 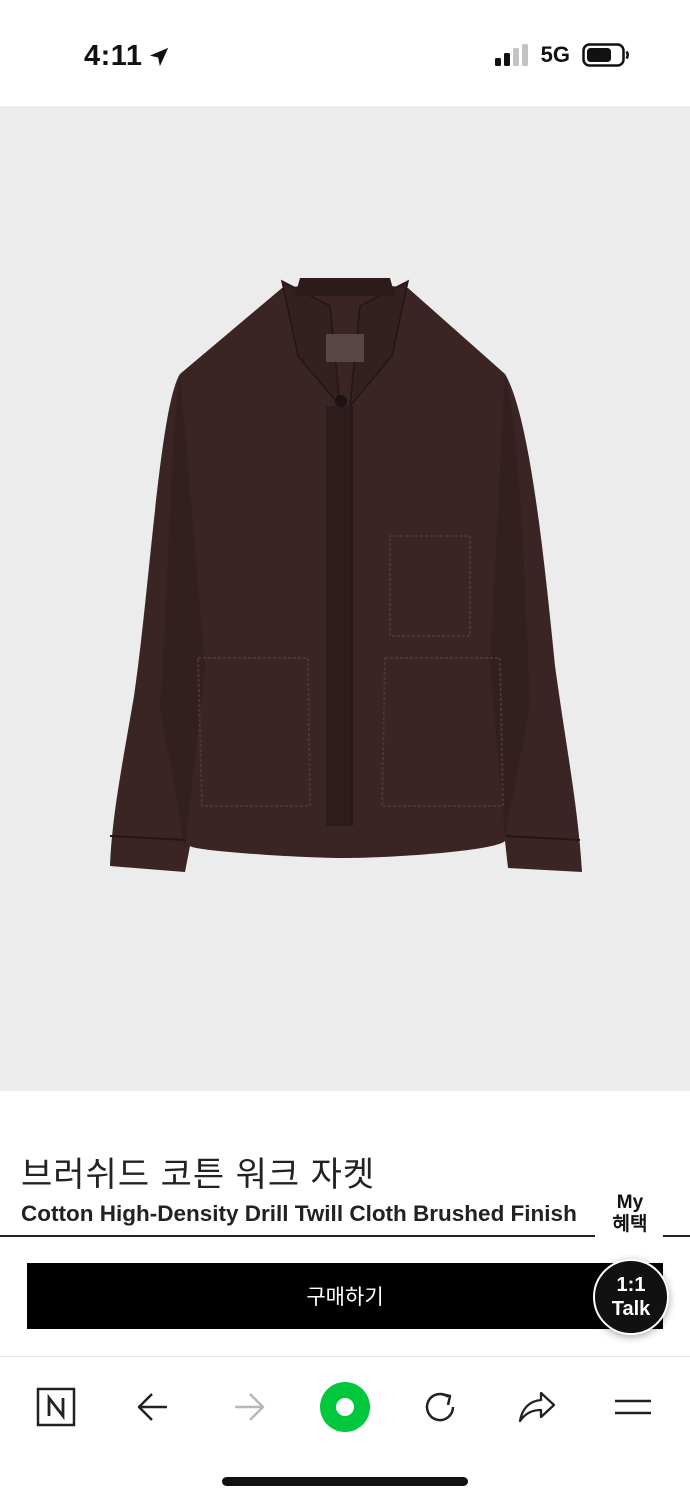 What do you see at coordinates (631, 1309) in the screenshot?
I see `talk-line2: Talk` at bounding box center [631, 1309].